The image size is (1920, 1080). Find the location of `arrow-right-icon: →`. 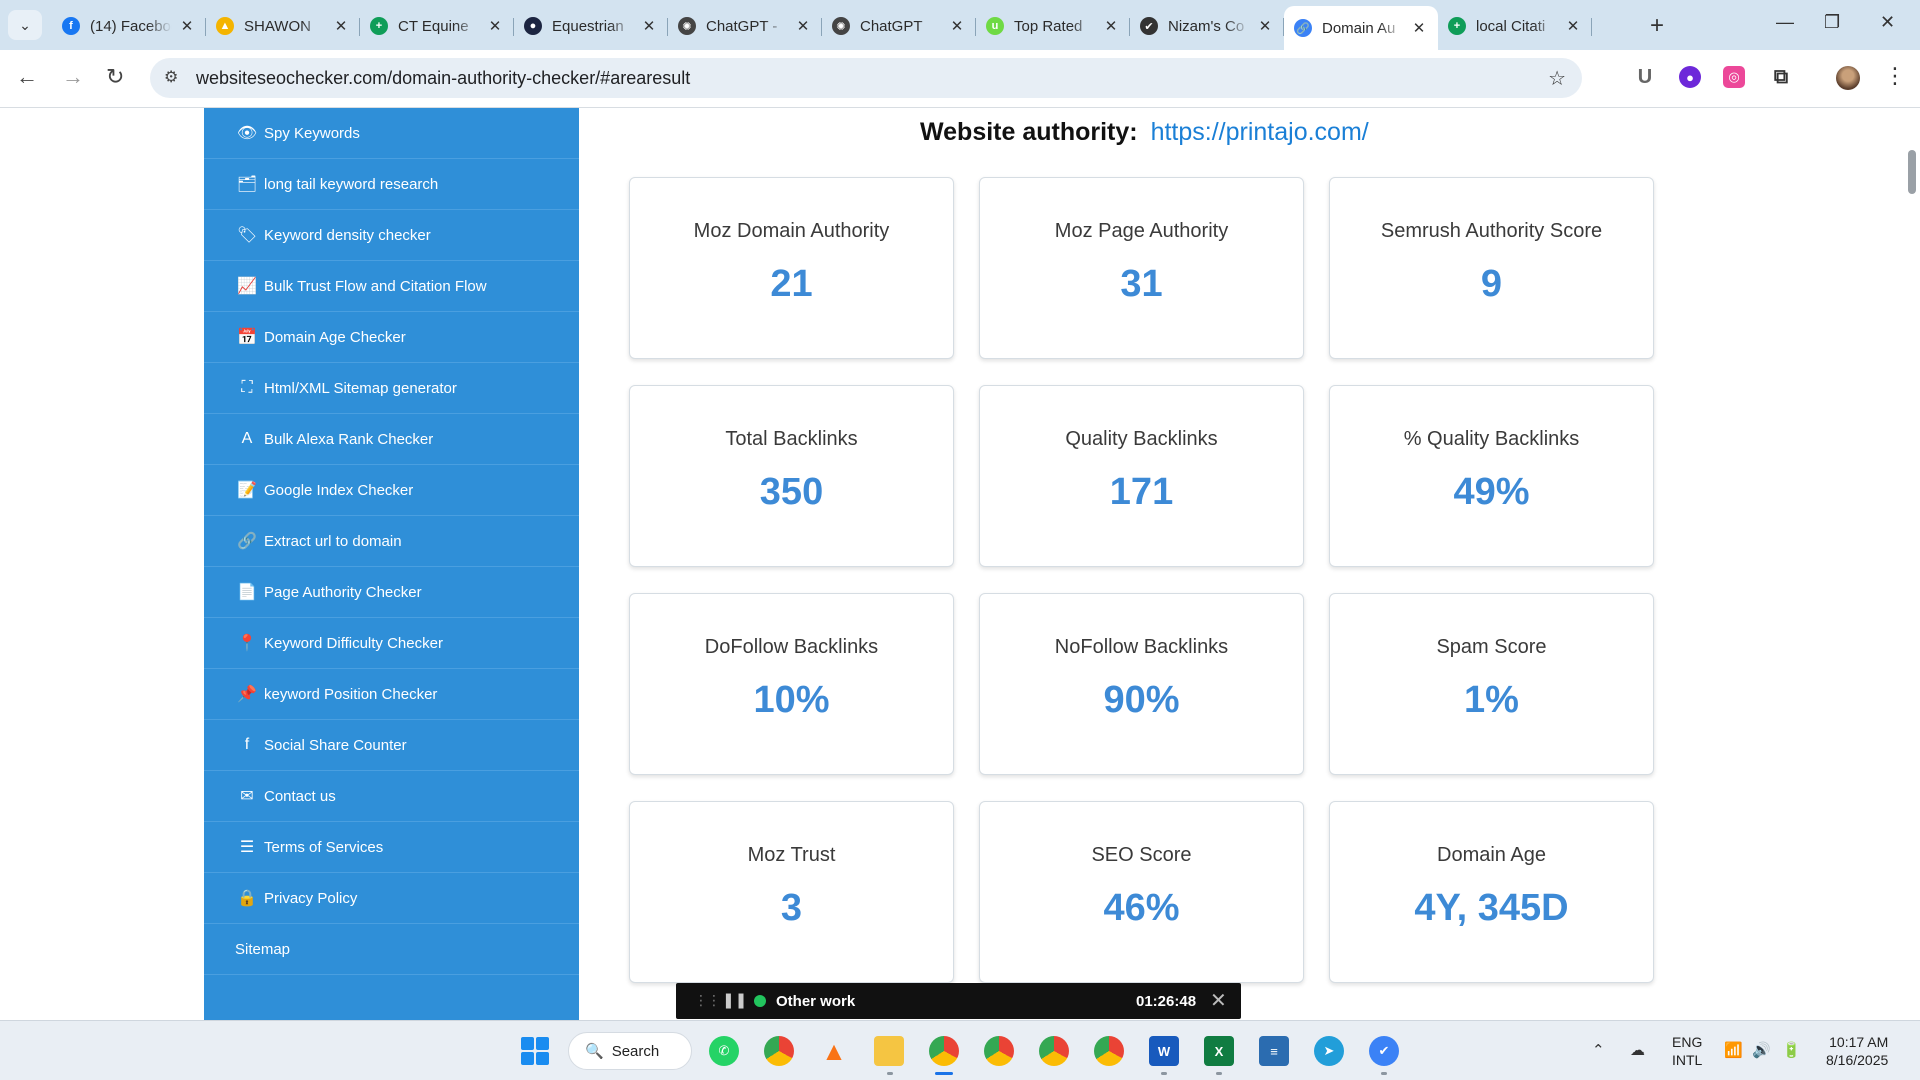

arrow-right-icon: → is located at coordinates (73, 76).